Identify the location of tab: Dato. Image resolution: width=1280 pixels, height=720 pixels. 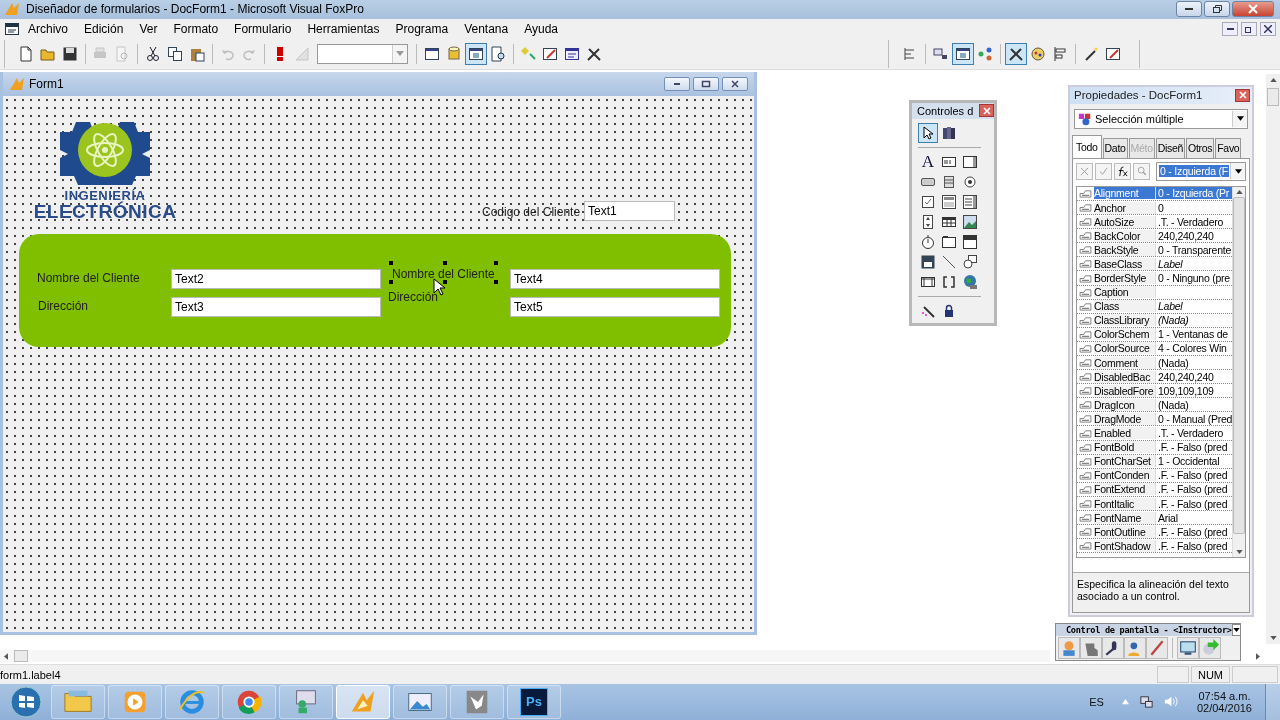
(1115, 147).